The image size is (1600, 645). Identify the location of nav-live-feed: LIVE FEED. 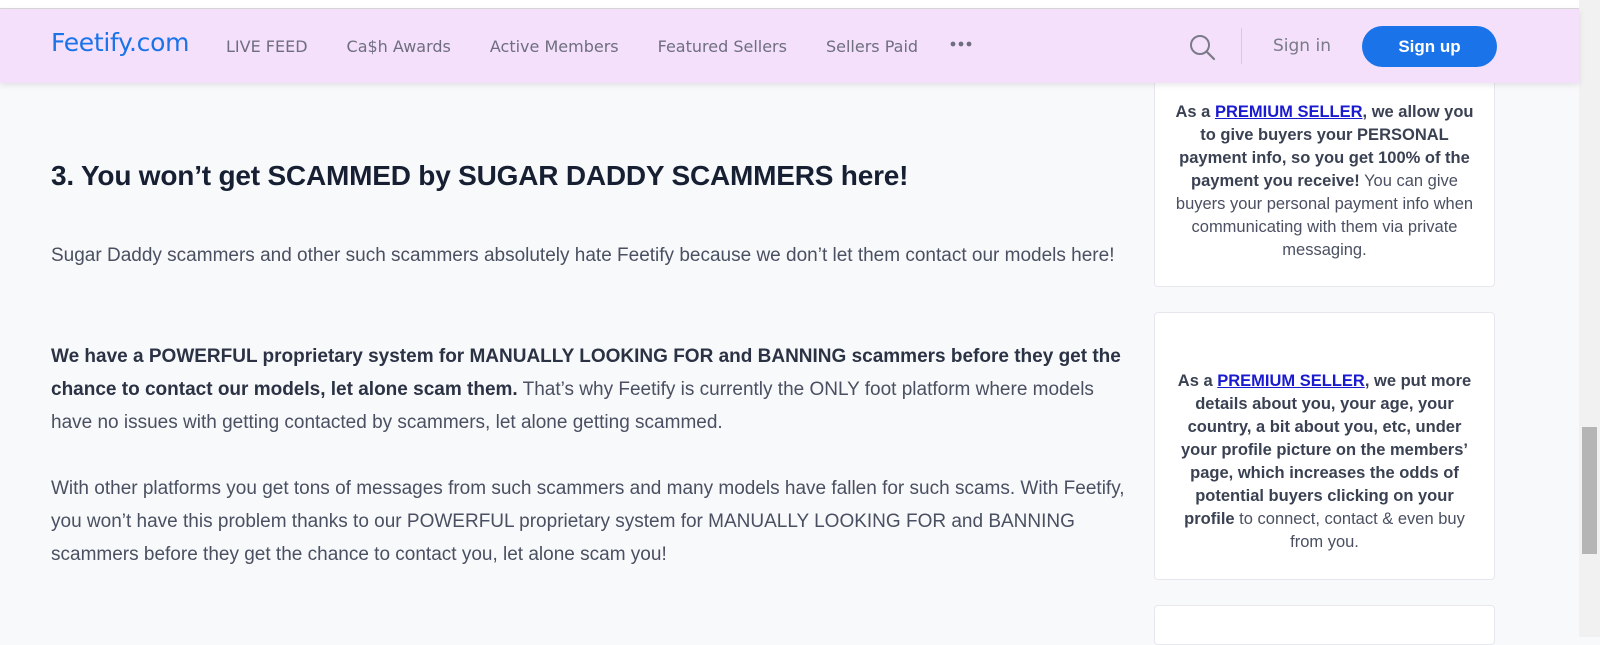
(267, 46).